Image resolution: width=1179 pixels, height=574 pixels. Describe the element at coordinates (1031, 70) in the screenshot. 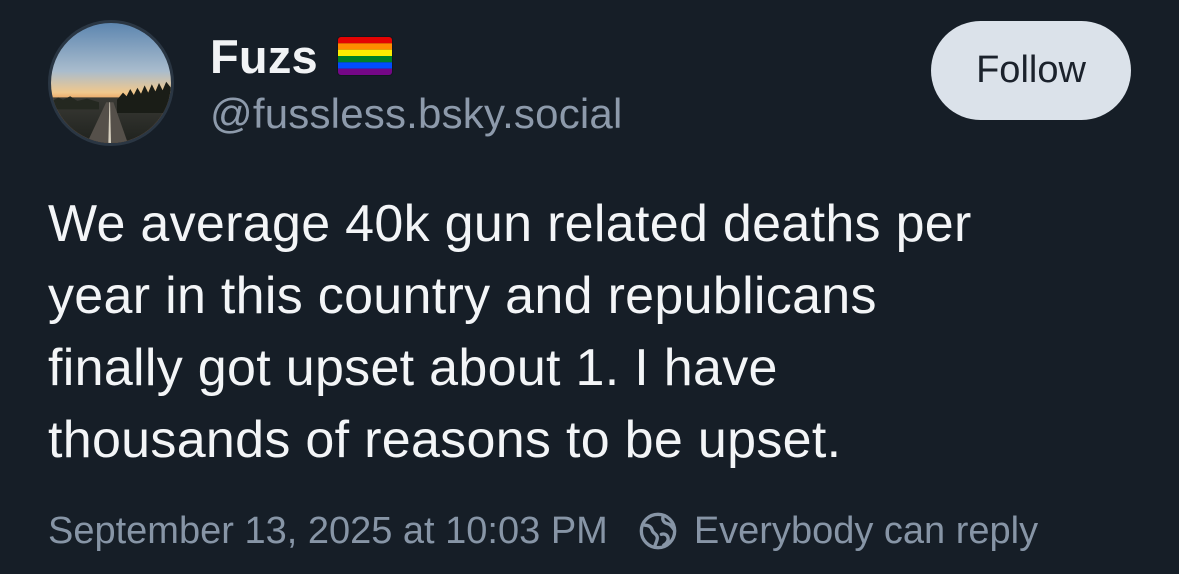

I see `follow-button: Follow` at that location.